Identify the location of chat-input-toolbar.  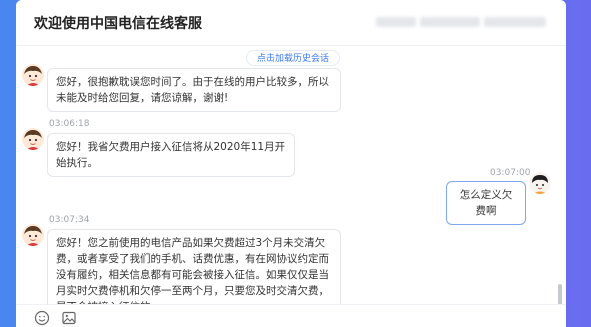
(291, 315).